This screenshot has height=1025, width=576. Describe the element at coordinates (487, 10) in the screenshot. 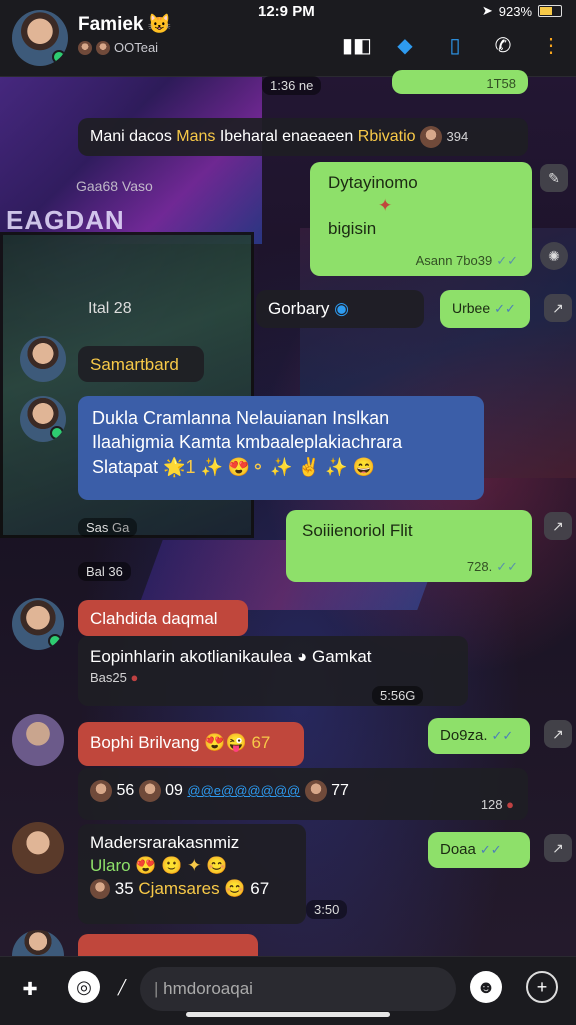

I see `location-icon: ➤` at that location.